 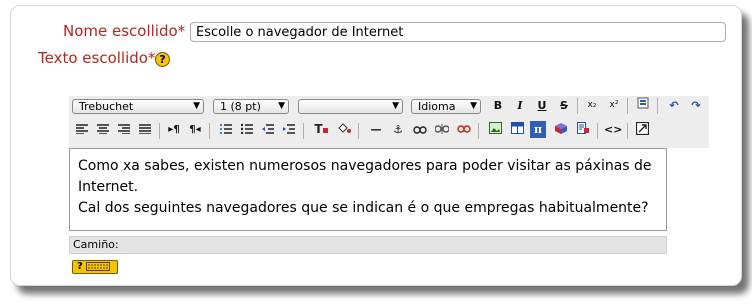 I want to click on undo-button: ↶, so click(x=674, y=105).